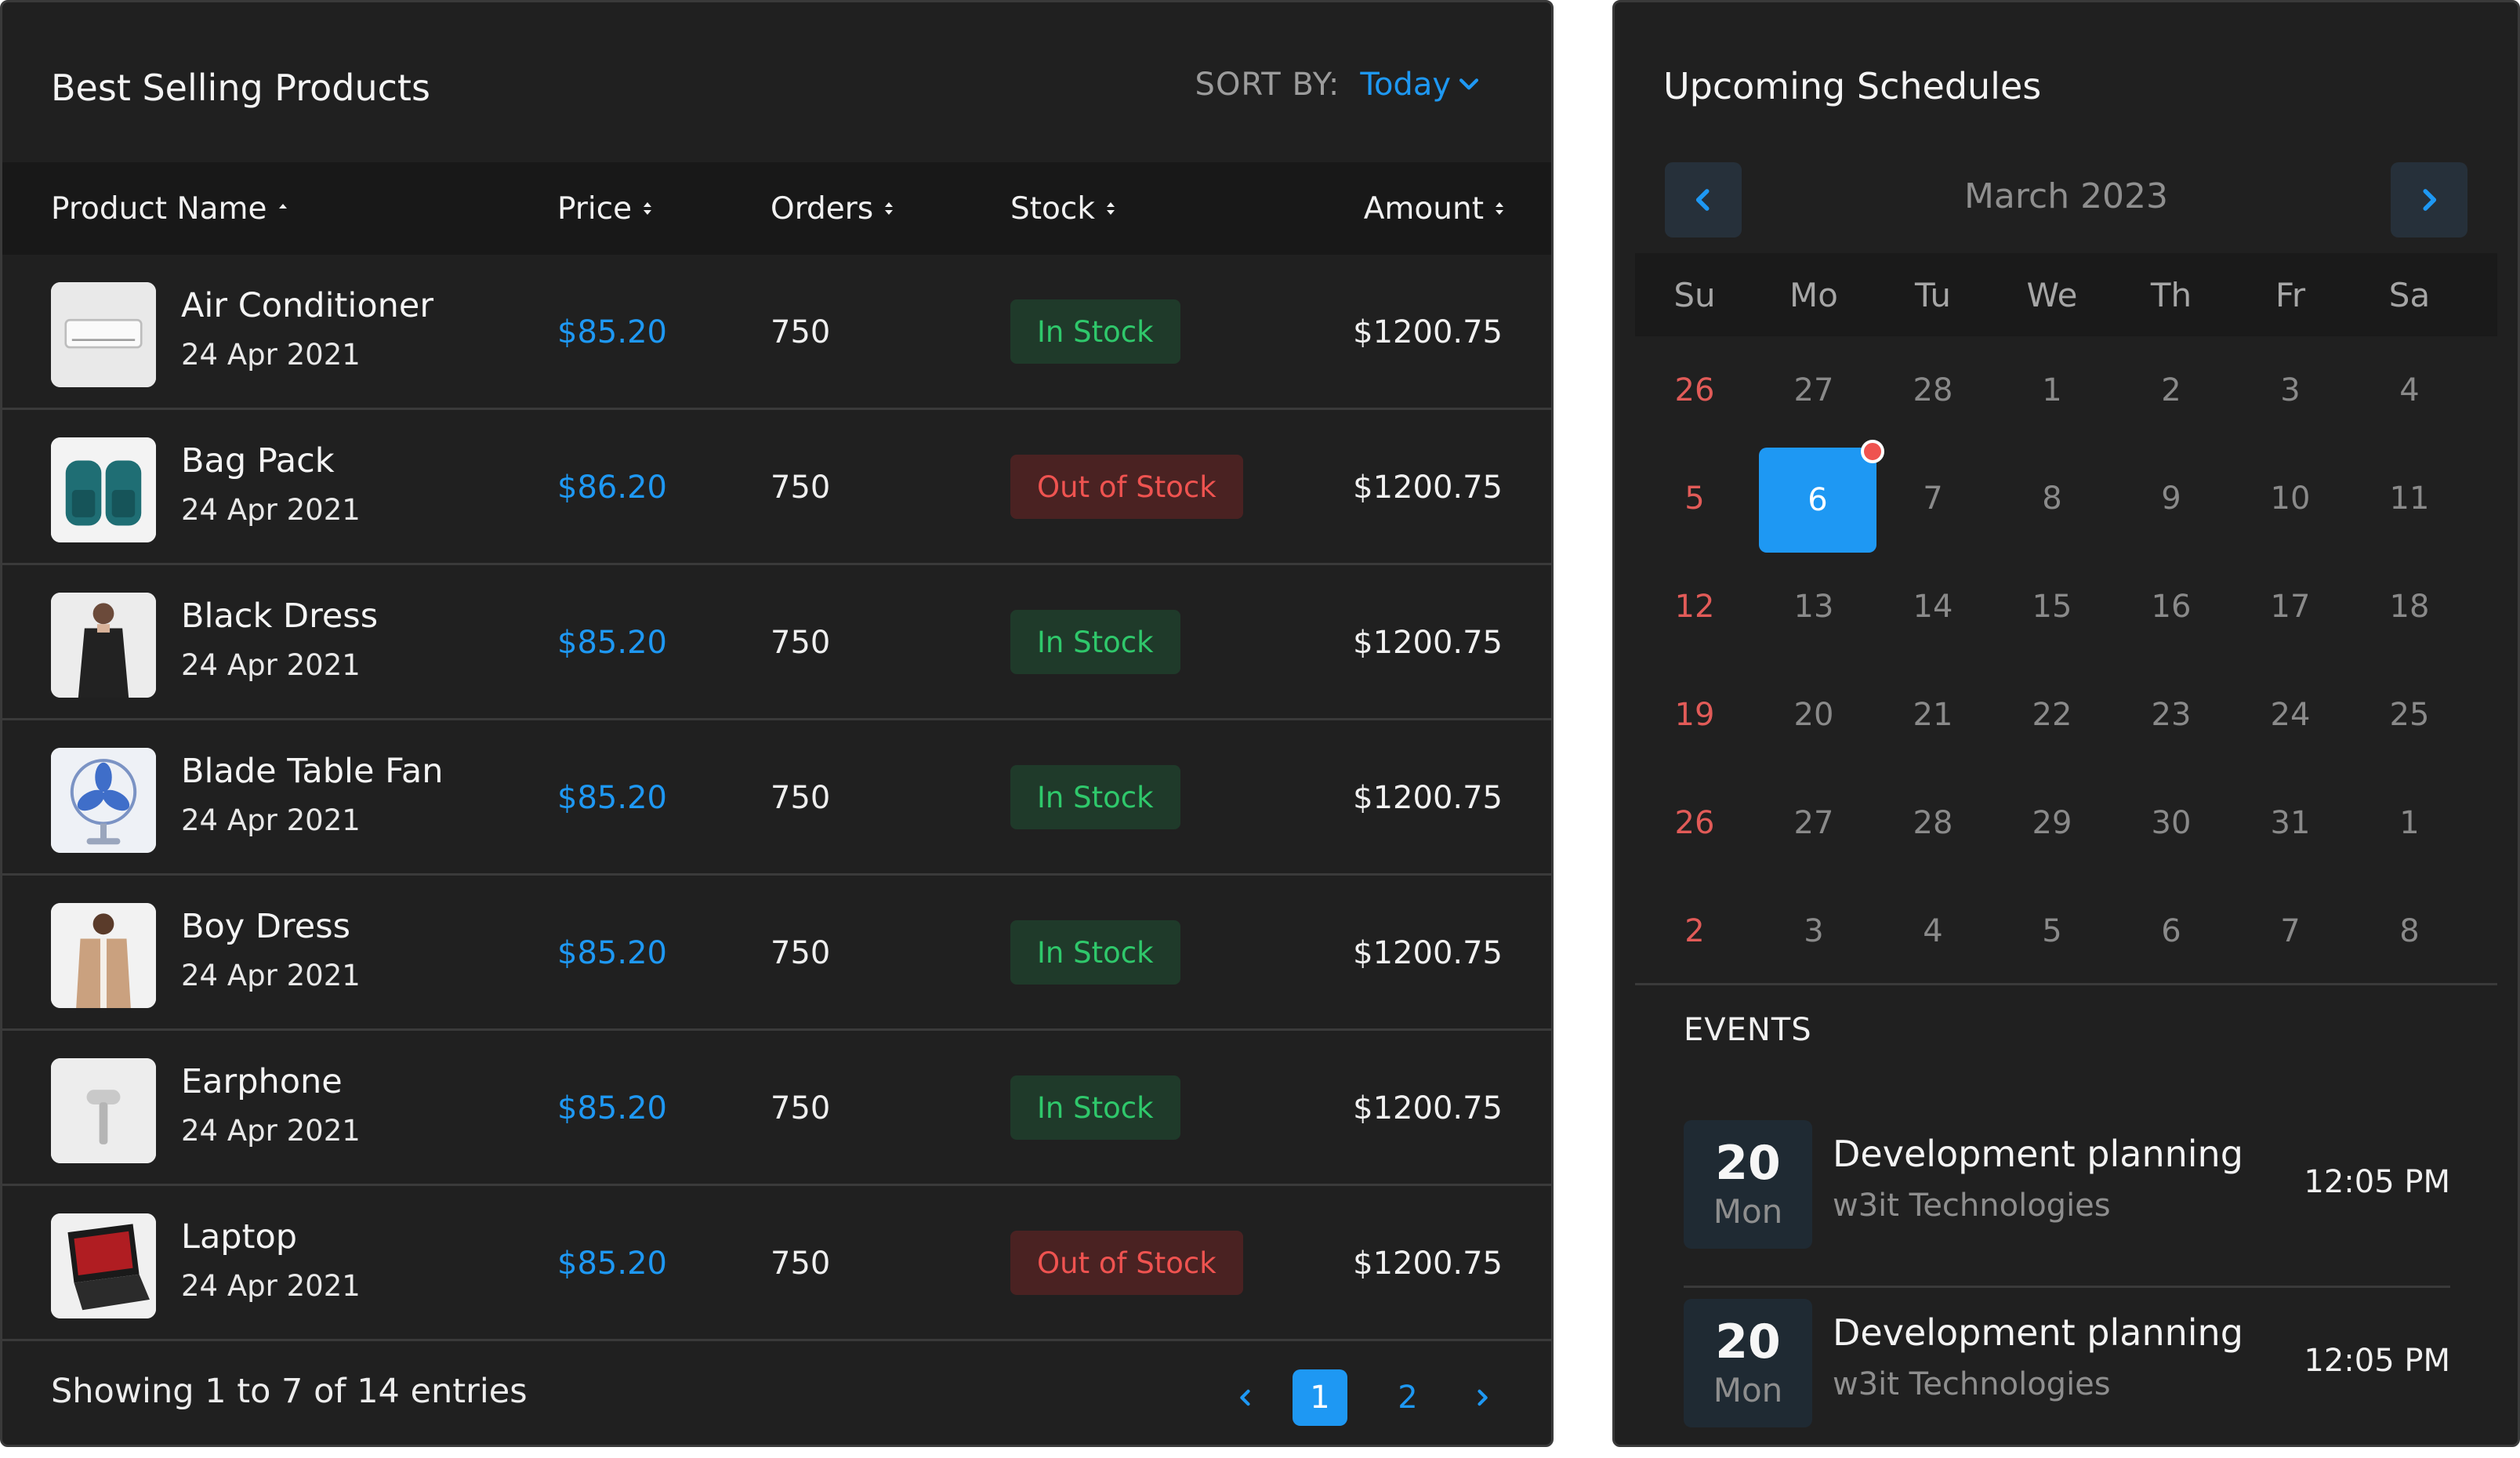  What do you see at coordinates (1407, 1397) in the screenshot?
I see `page-2-button: 2` at bounding box center [1407, 1397].